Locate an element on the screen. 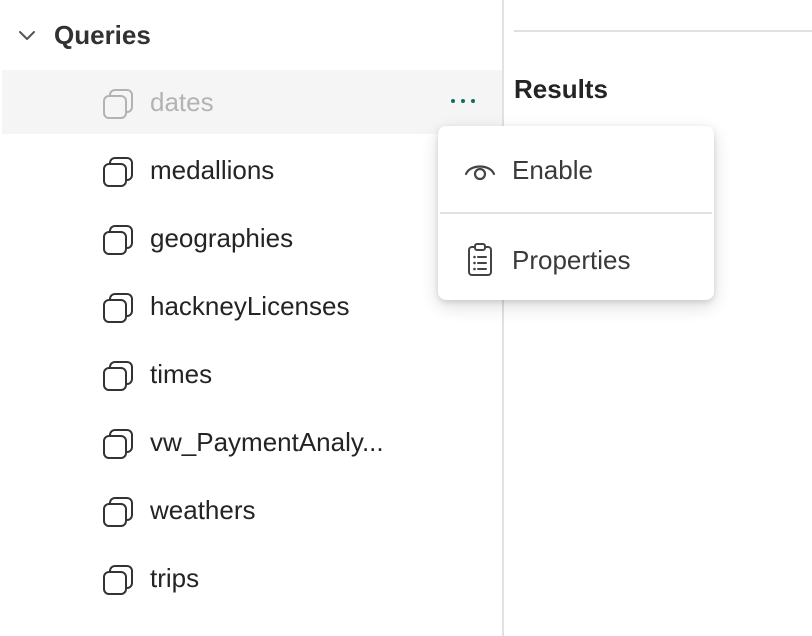  section-title: Queries is located at coordinates (102, 35).